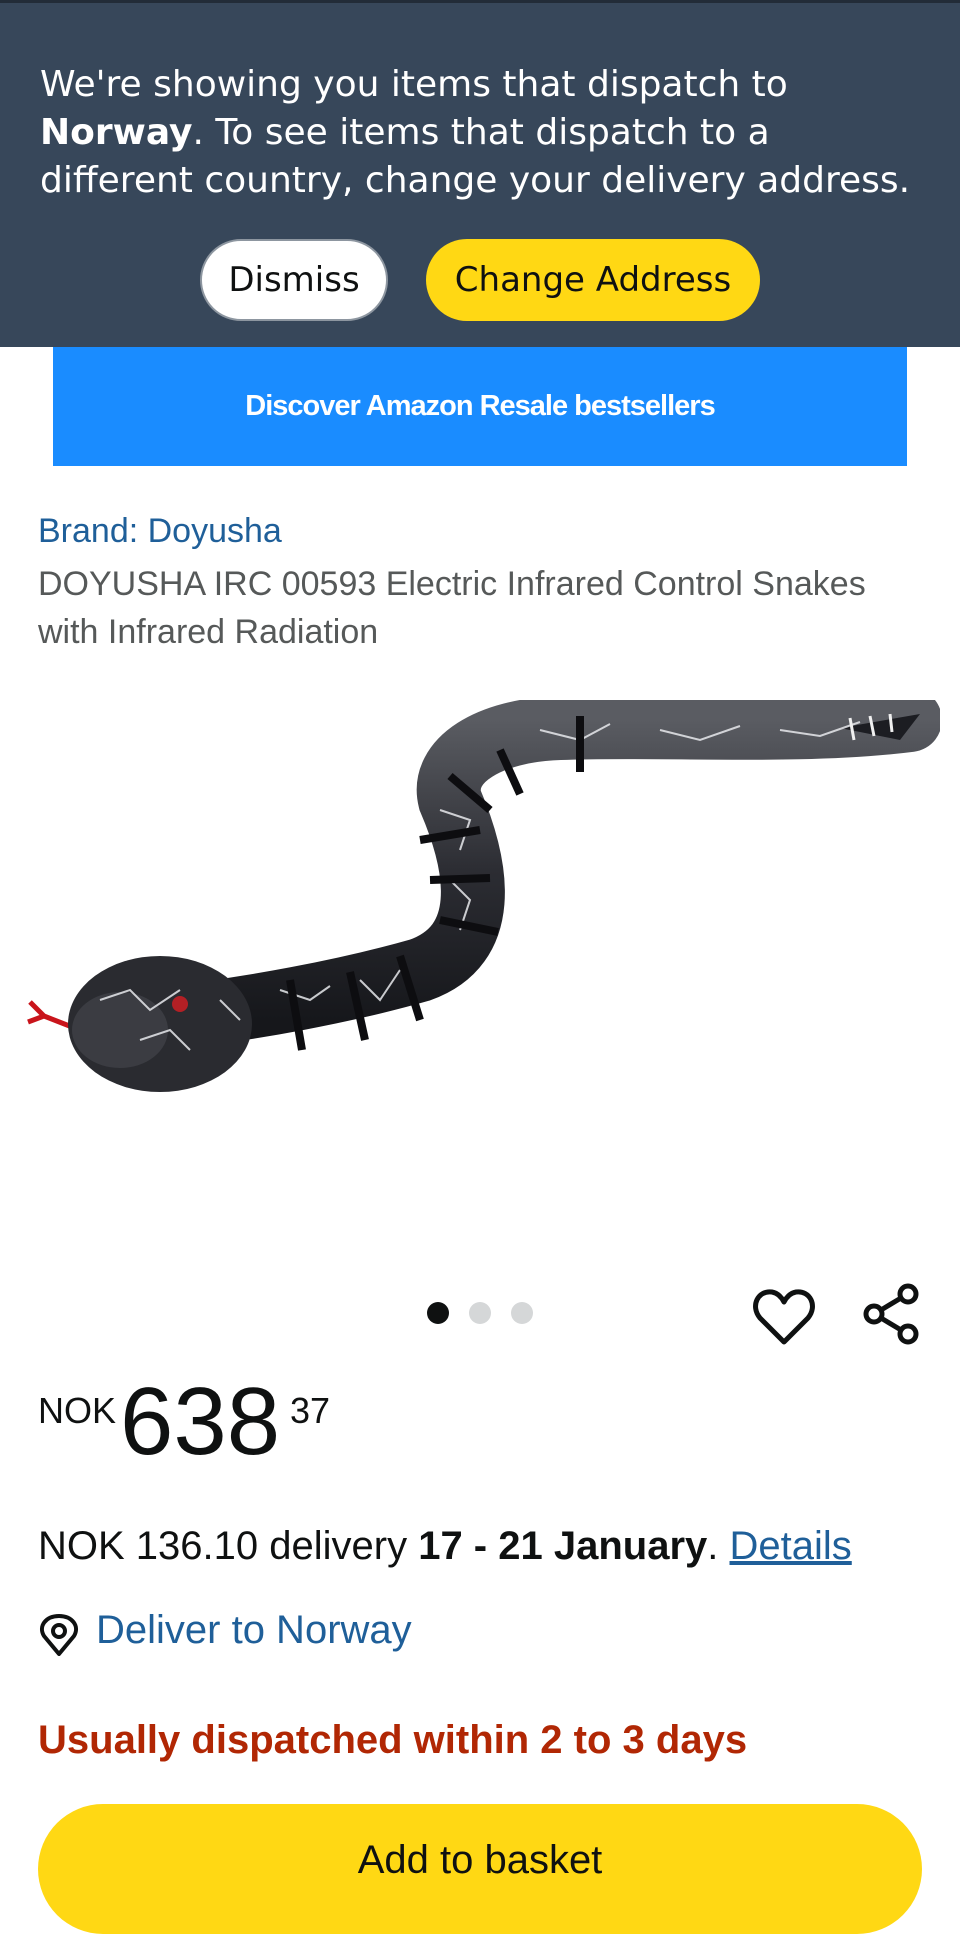 This screenshot has width=960, height=1934. Describe the element at coordinates (200, 1421) in the screenshot. I see `price-whole: 638` at that location.